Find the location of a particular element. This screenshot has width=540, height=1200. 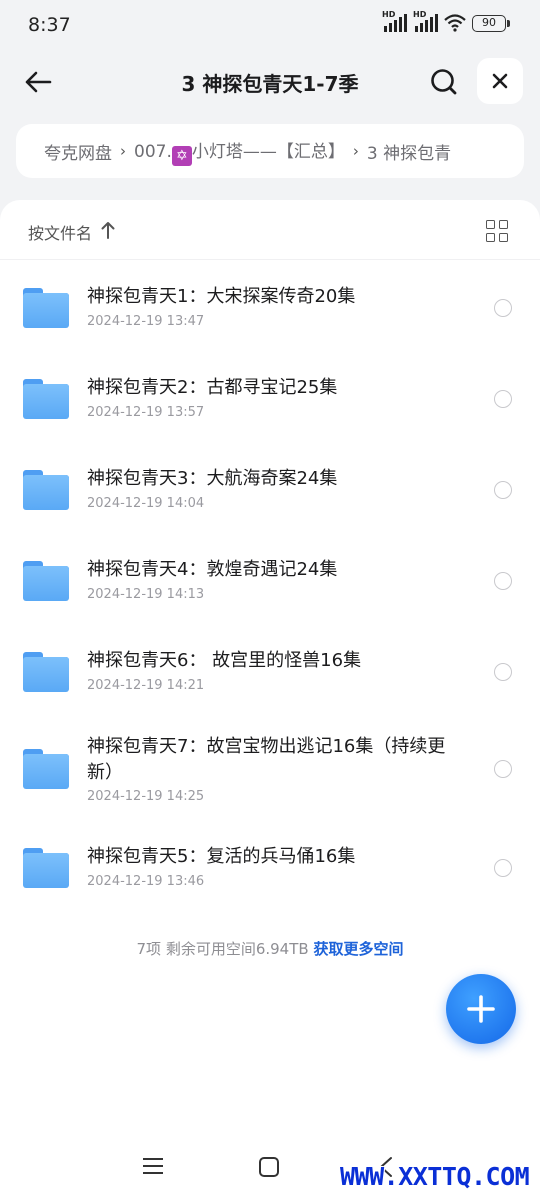

list-item: 神探包青天5：复活的兵马俑16集 2024-12-19 13:46 is located at coordinates (270, 874).